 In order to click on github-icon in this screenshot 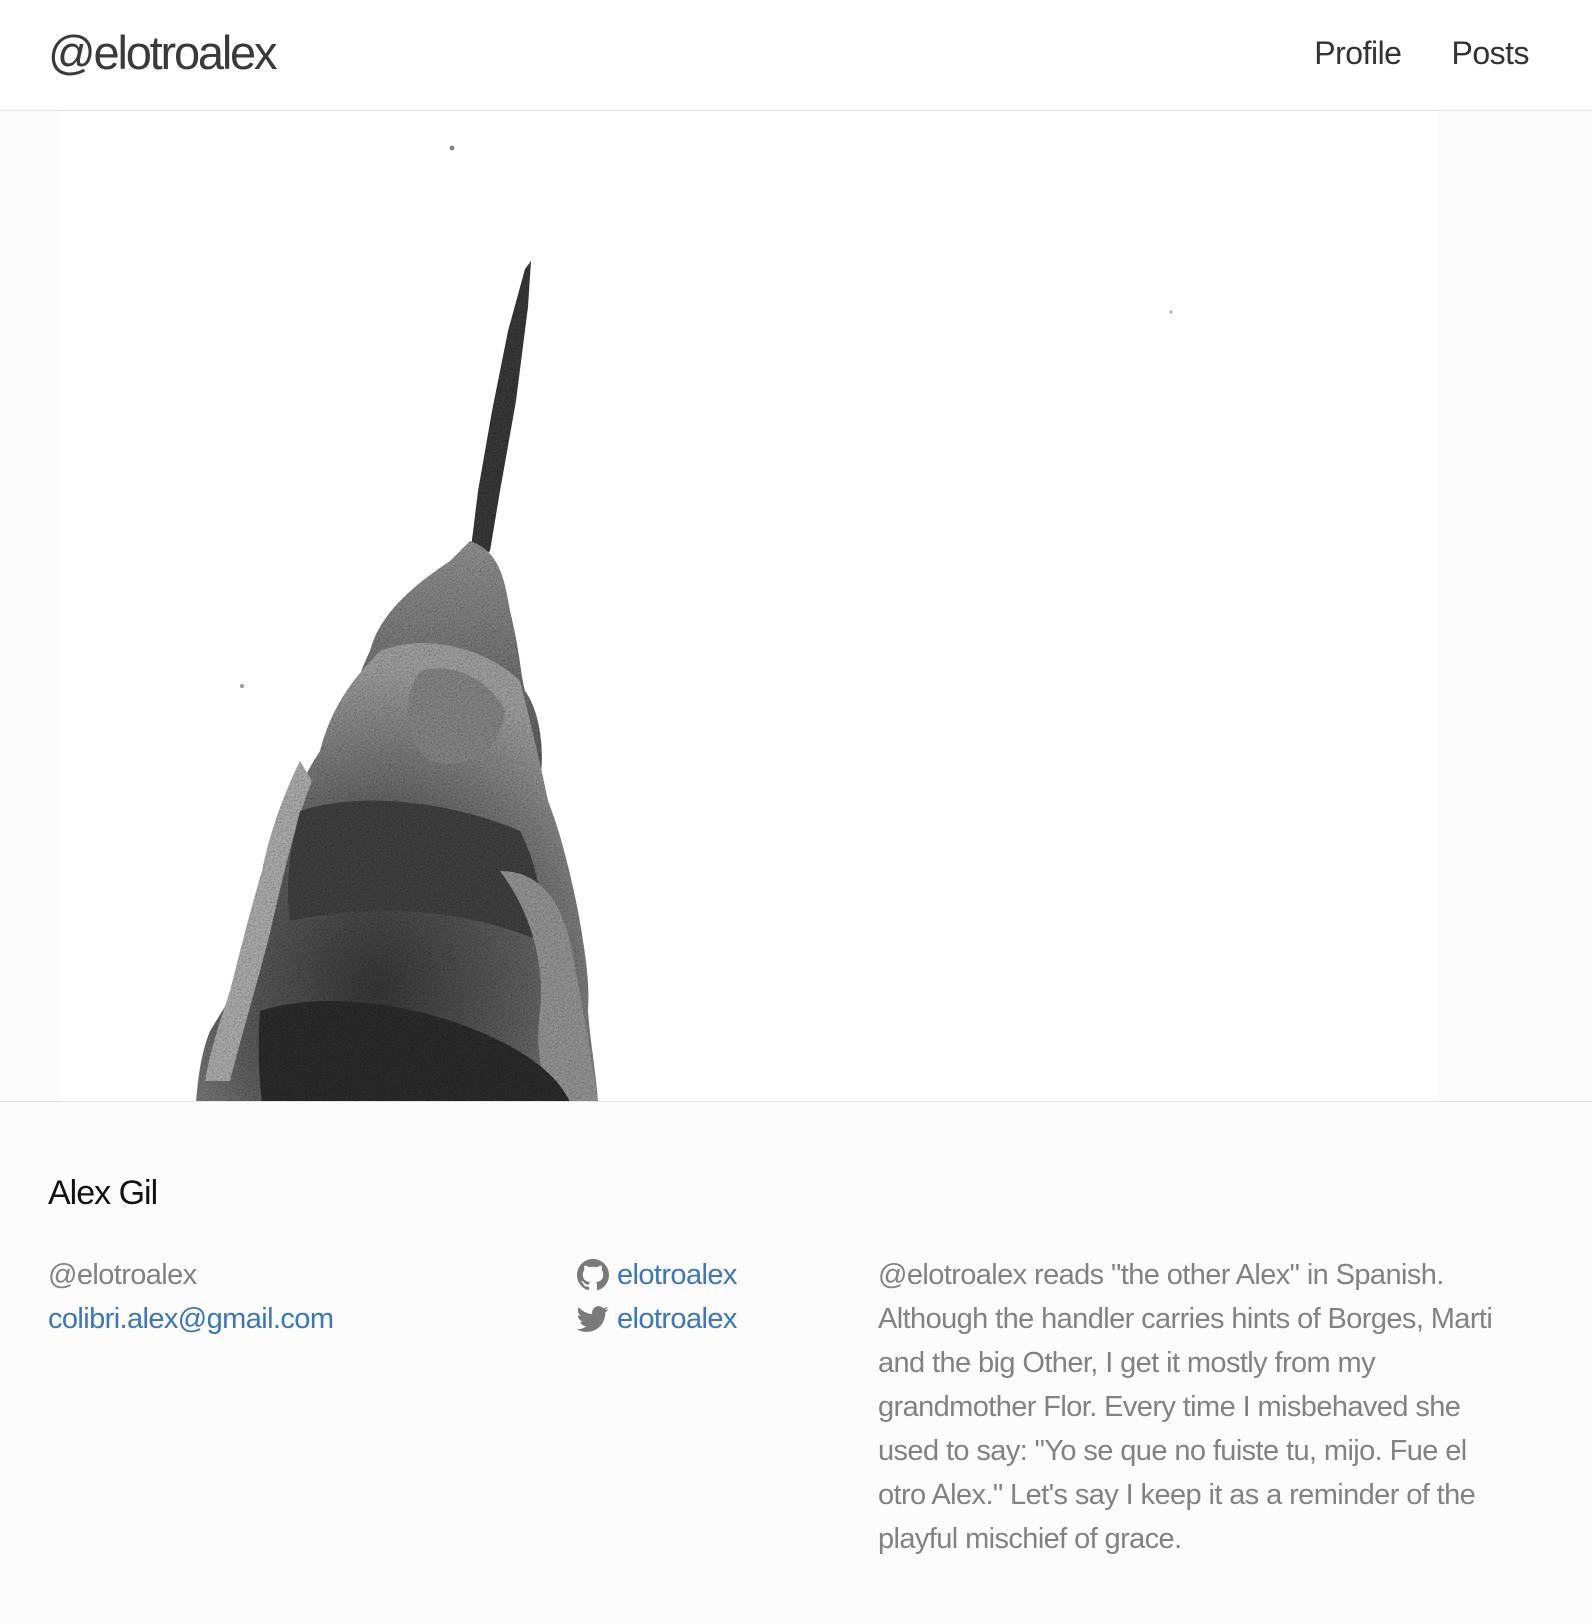, I will do `click(593, 1275)`.